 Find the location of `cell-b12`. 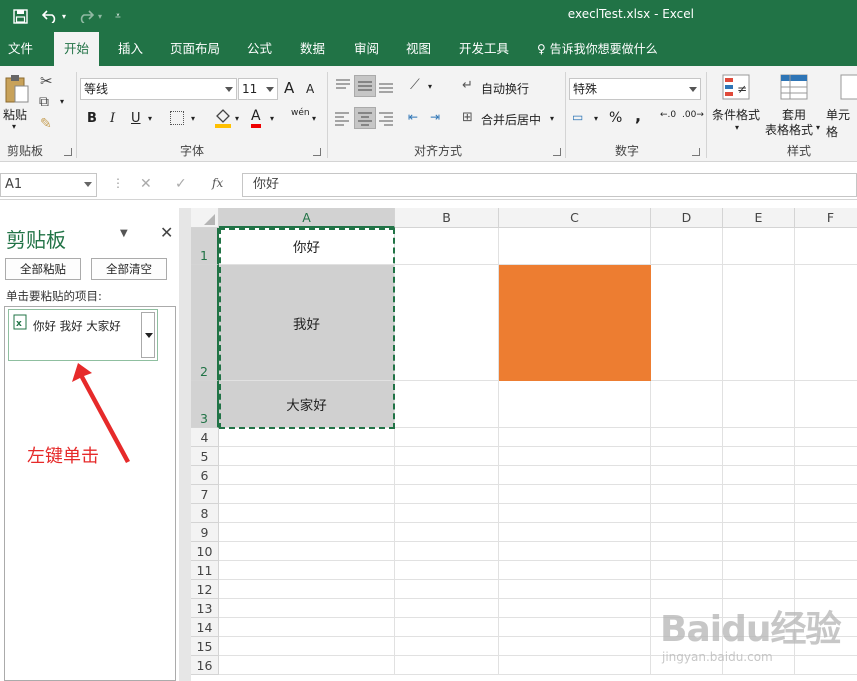

cell-b12 is located at coordinates (447, 589).